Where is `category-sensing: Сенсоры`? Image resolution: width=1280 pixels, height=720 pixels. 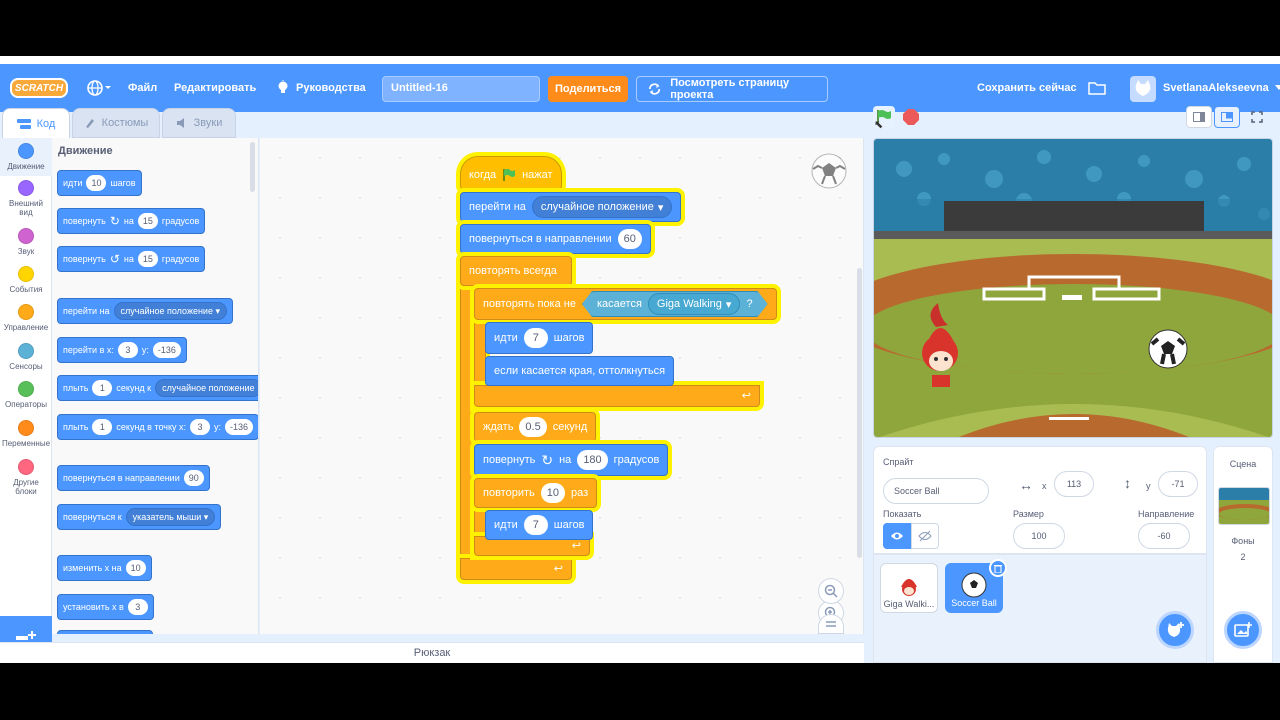 category-sensing: Сенсоры is located at coordinates (26, 357).